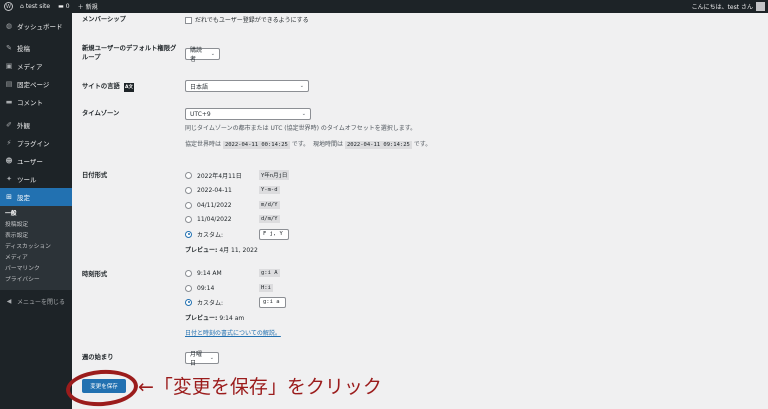 The width and height of the screenshot is (768, 409). Describe the element at coordinates (219, 176) in the screenshot. I see `date-format-display: 2022年4月11日` at that location.